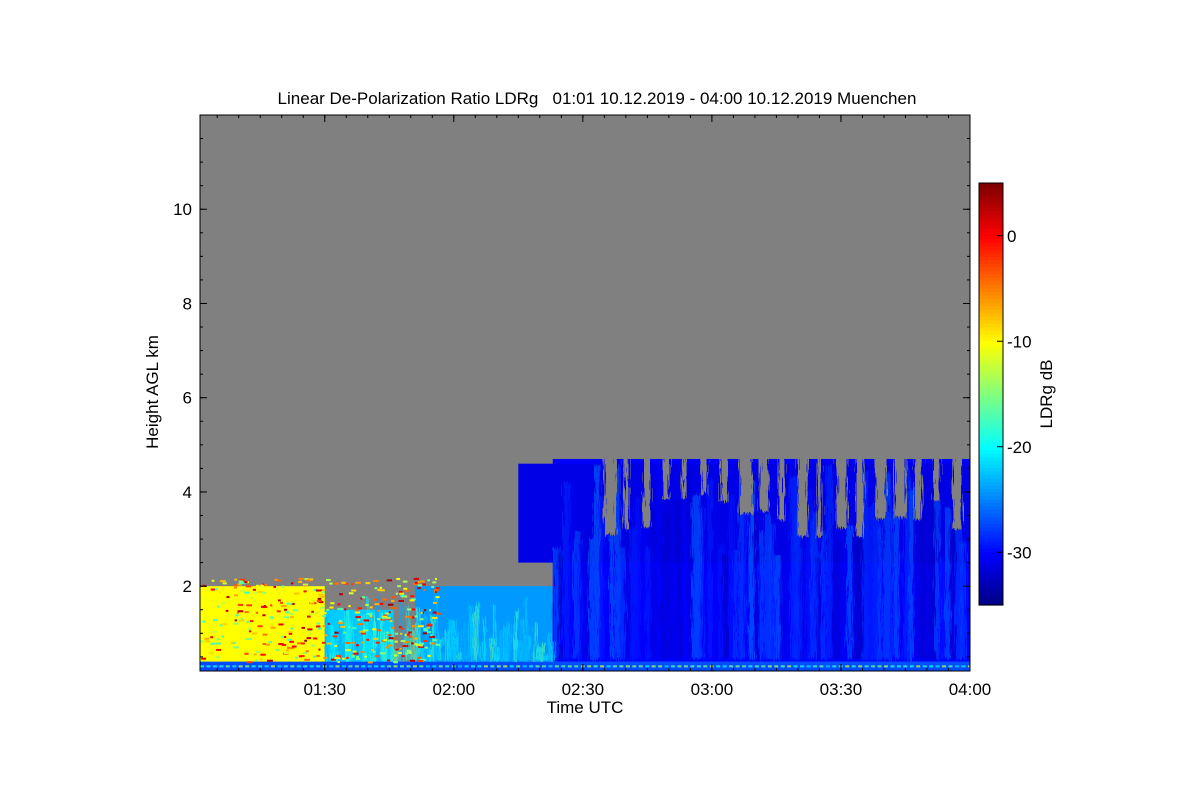 The height and width of the screenshot is (800, 1200). I want to click on colorbar-tick-label: -10, so click(1019, 341).